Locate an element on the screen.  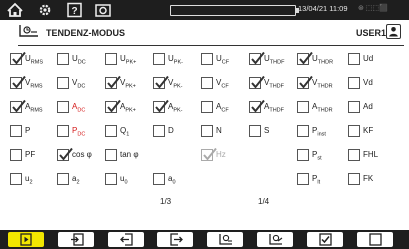
undo-button is located at coordinates (126, 239).